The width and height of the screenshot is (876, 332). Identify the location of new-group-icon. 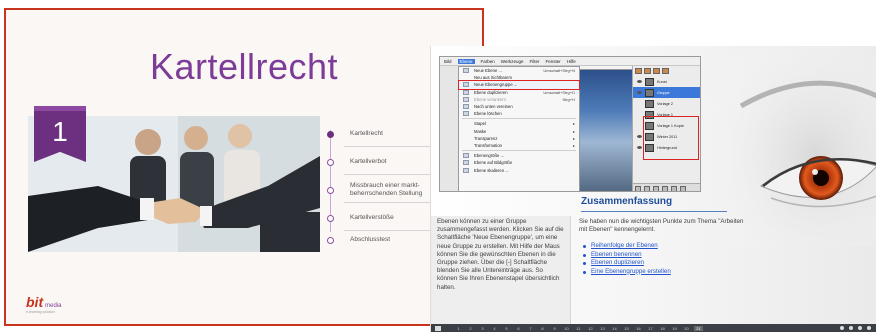
(647, 188).